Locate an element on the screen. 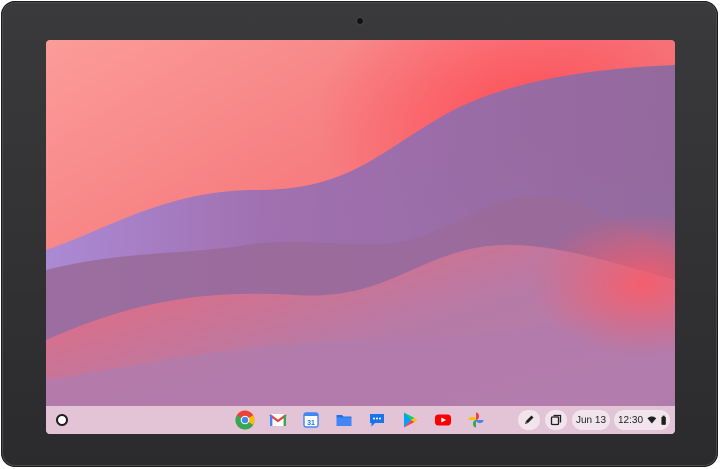  overview-button is located at coordinates (556, 420).